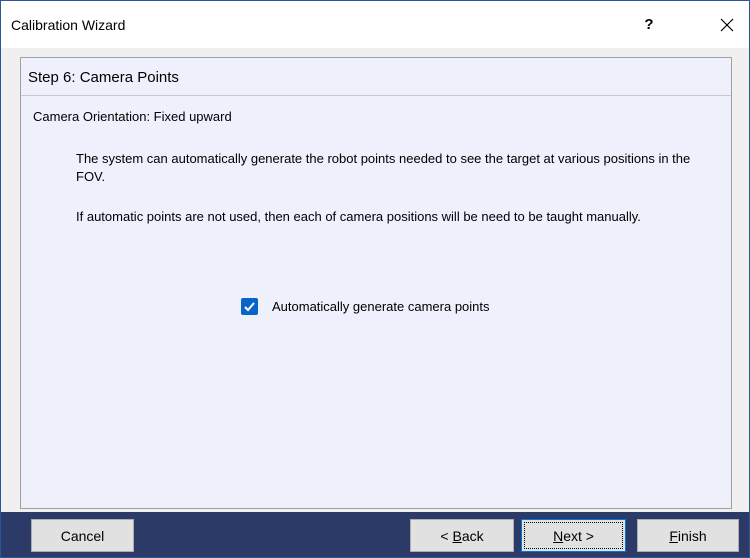 The image size is (750, 558). What do you see at coordinates (673, 535) in the screenshot?
I see `finish-accelerator: F` at bounding box center [673, 535].